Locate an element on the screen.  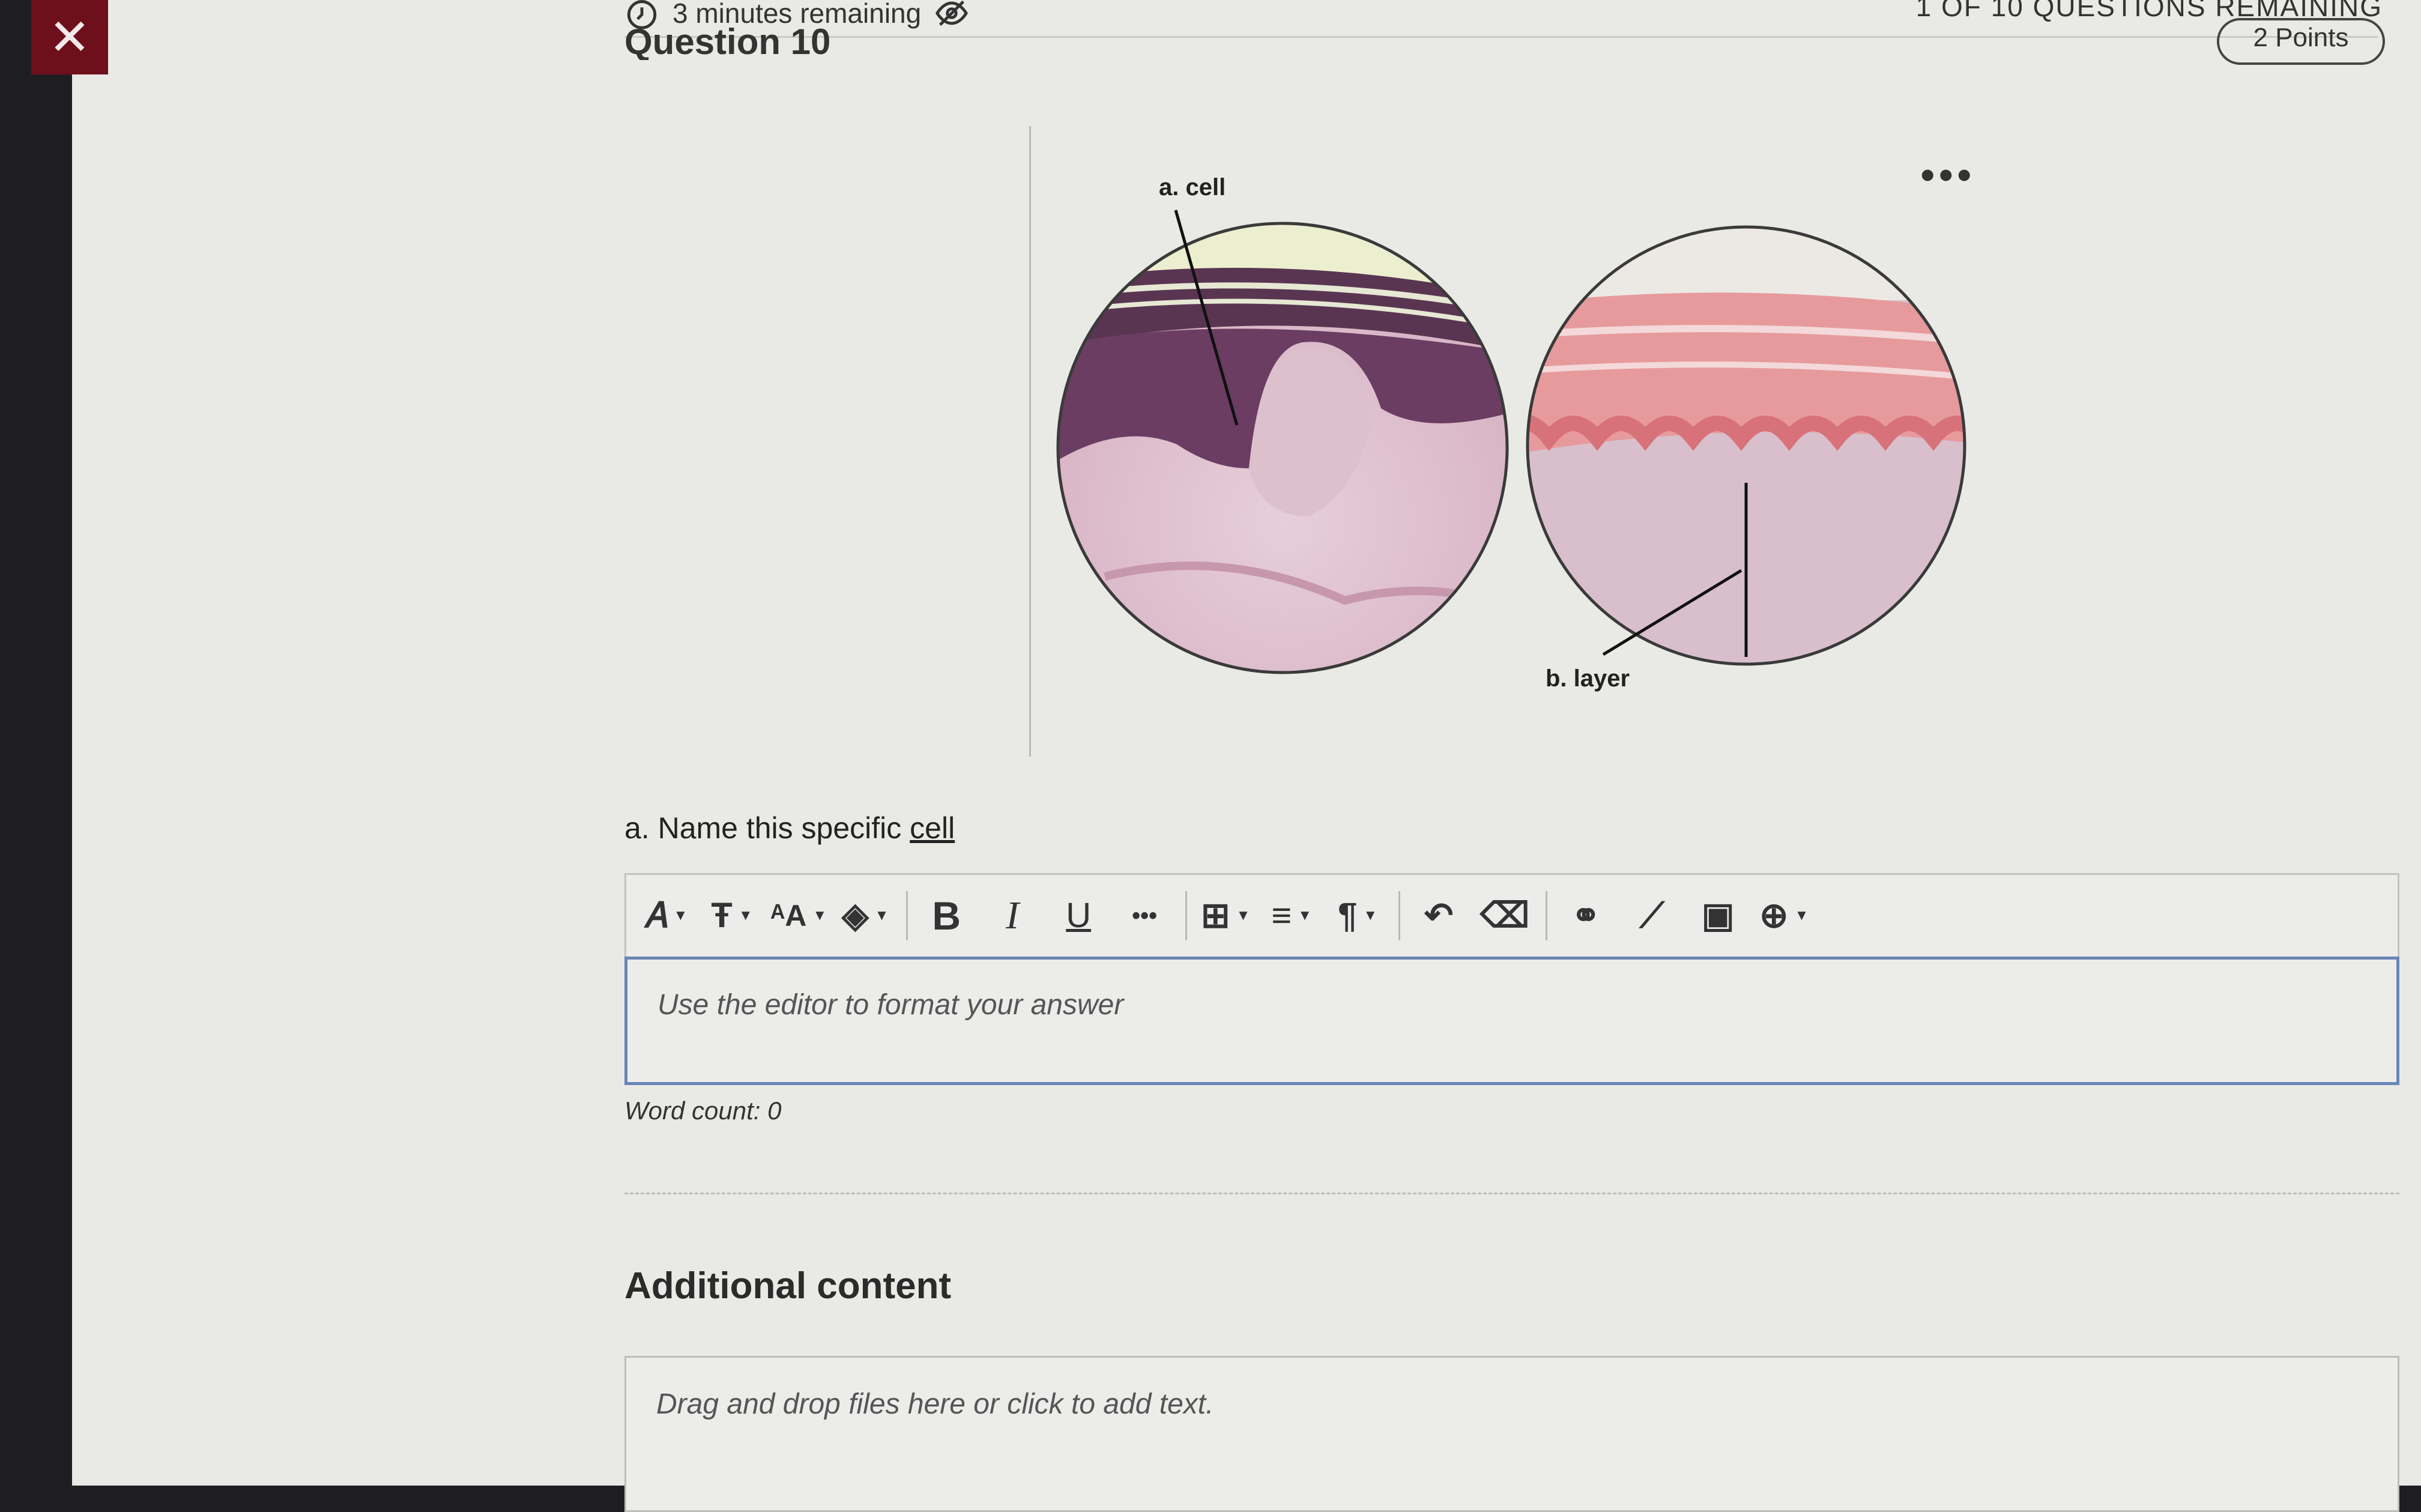
section-divider is located at coordinates (1511, 1194).